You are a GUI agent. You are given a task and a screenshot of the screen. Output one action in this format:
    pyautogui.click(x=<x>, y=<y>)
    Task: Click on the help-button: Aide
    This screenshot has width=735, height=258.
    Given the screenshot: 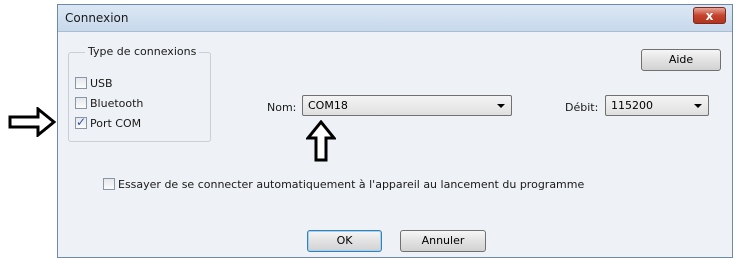 What is the action you would take?
    pyautogui.click(x=681, y=60)
    